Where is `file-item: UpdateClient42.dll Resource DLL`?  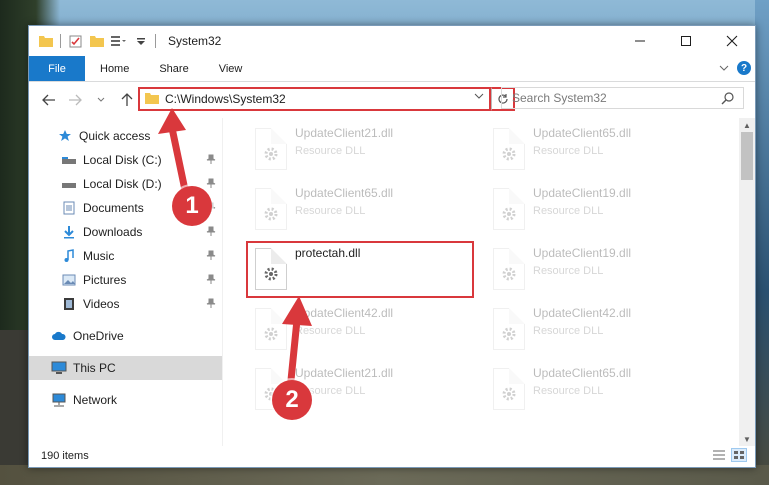
file-item: UpdateClient42.dll Resource DLL is located at coordinates (600, 331).